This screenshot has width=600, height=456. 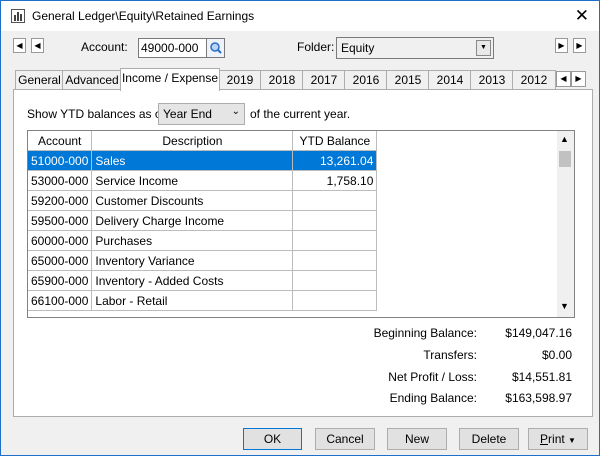 I want to click on ytd-period-value: Year End, so click(x=187, y=114).